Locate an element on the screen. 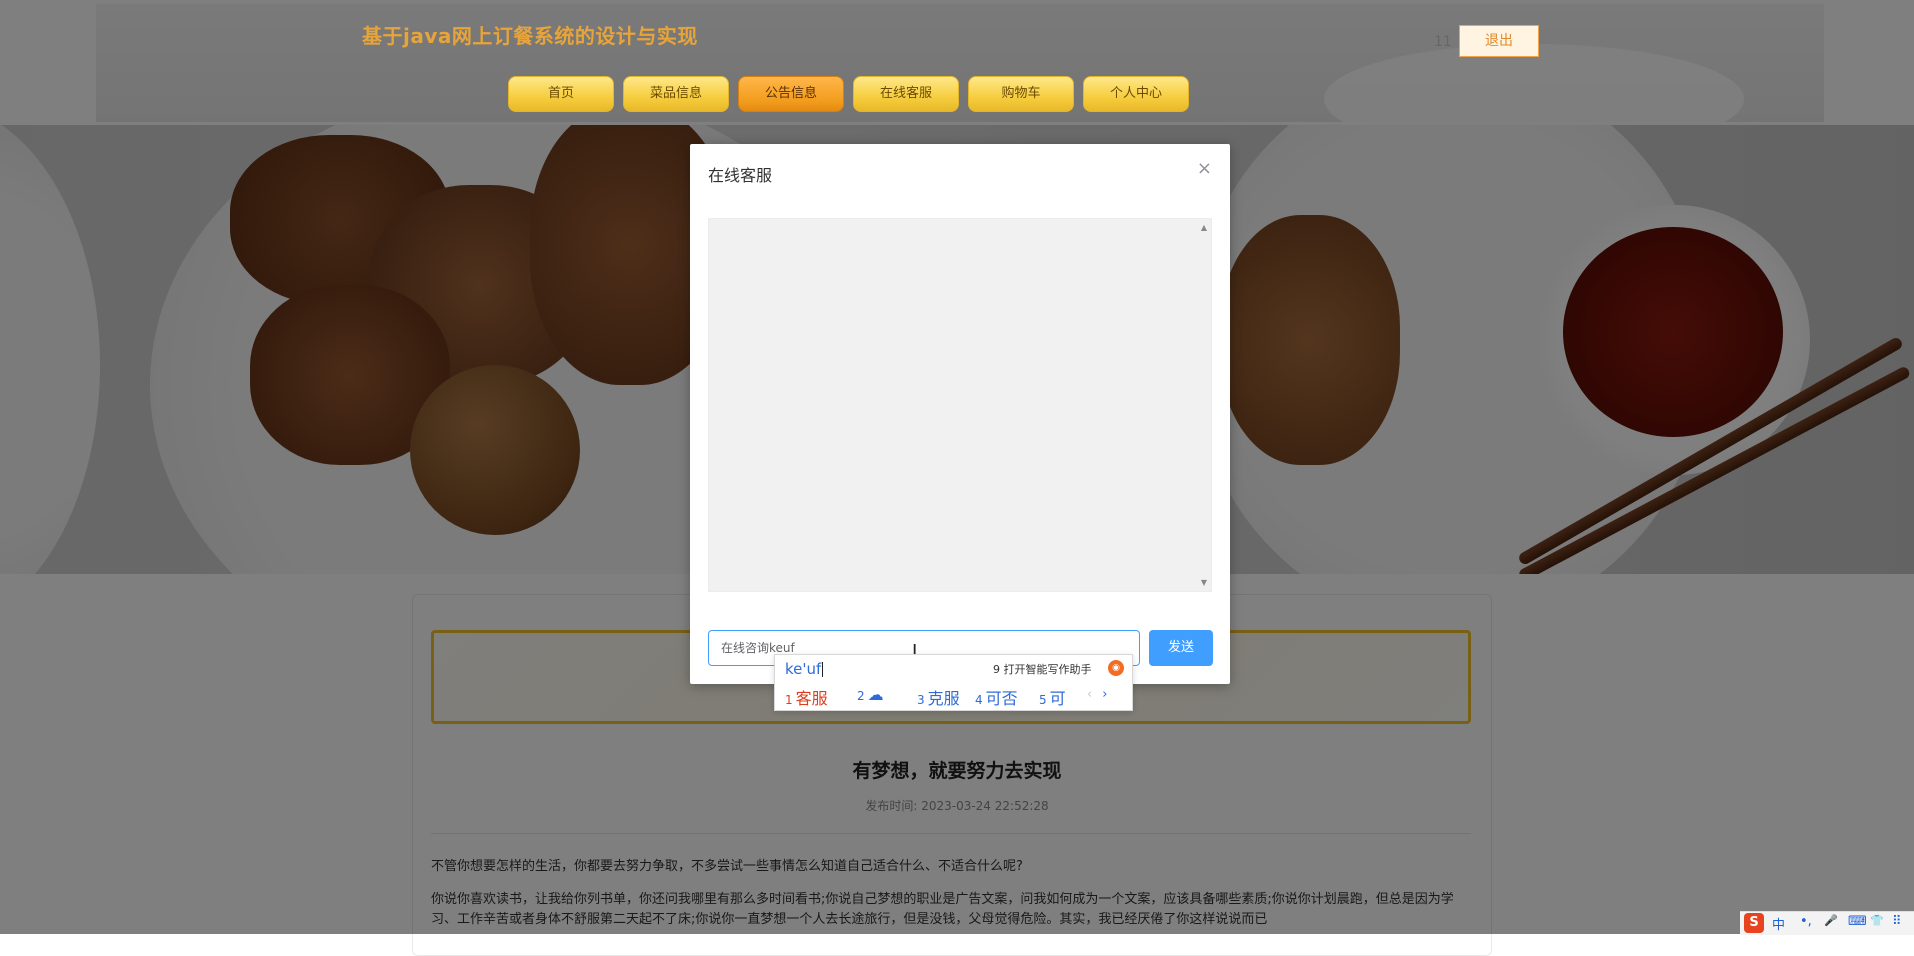 Image resolution: width=1914 pixels, height=956 pixels. nav-item-cart: 购物车 is located at coordinates (1021, 94).